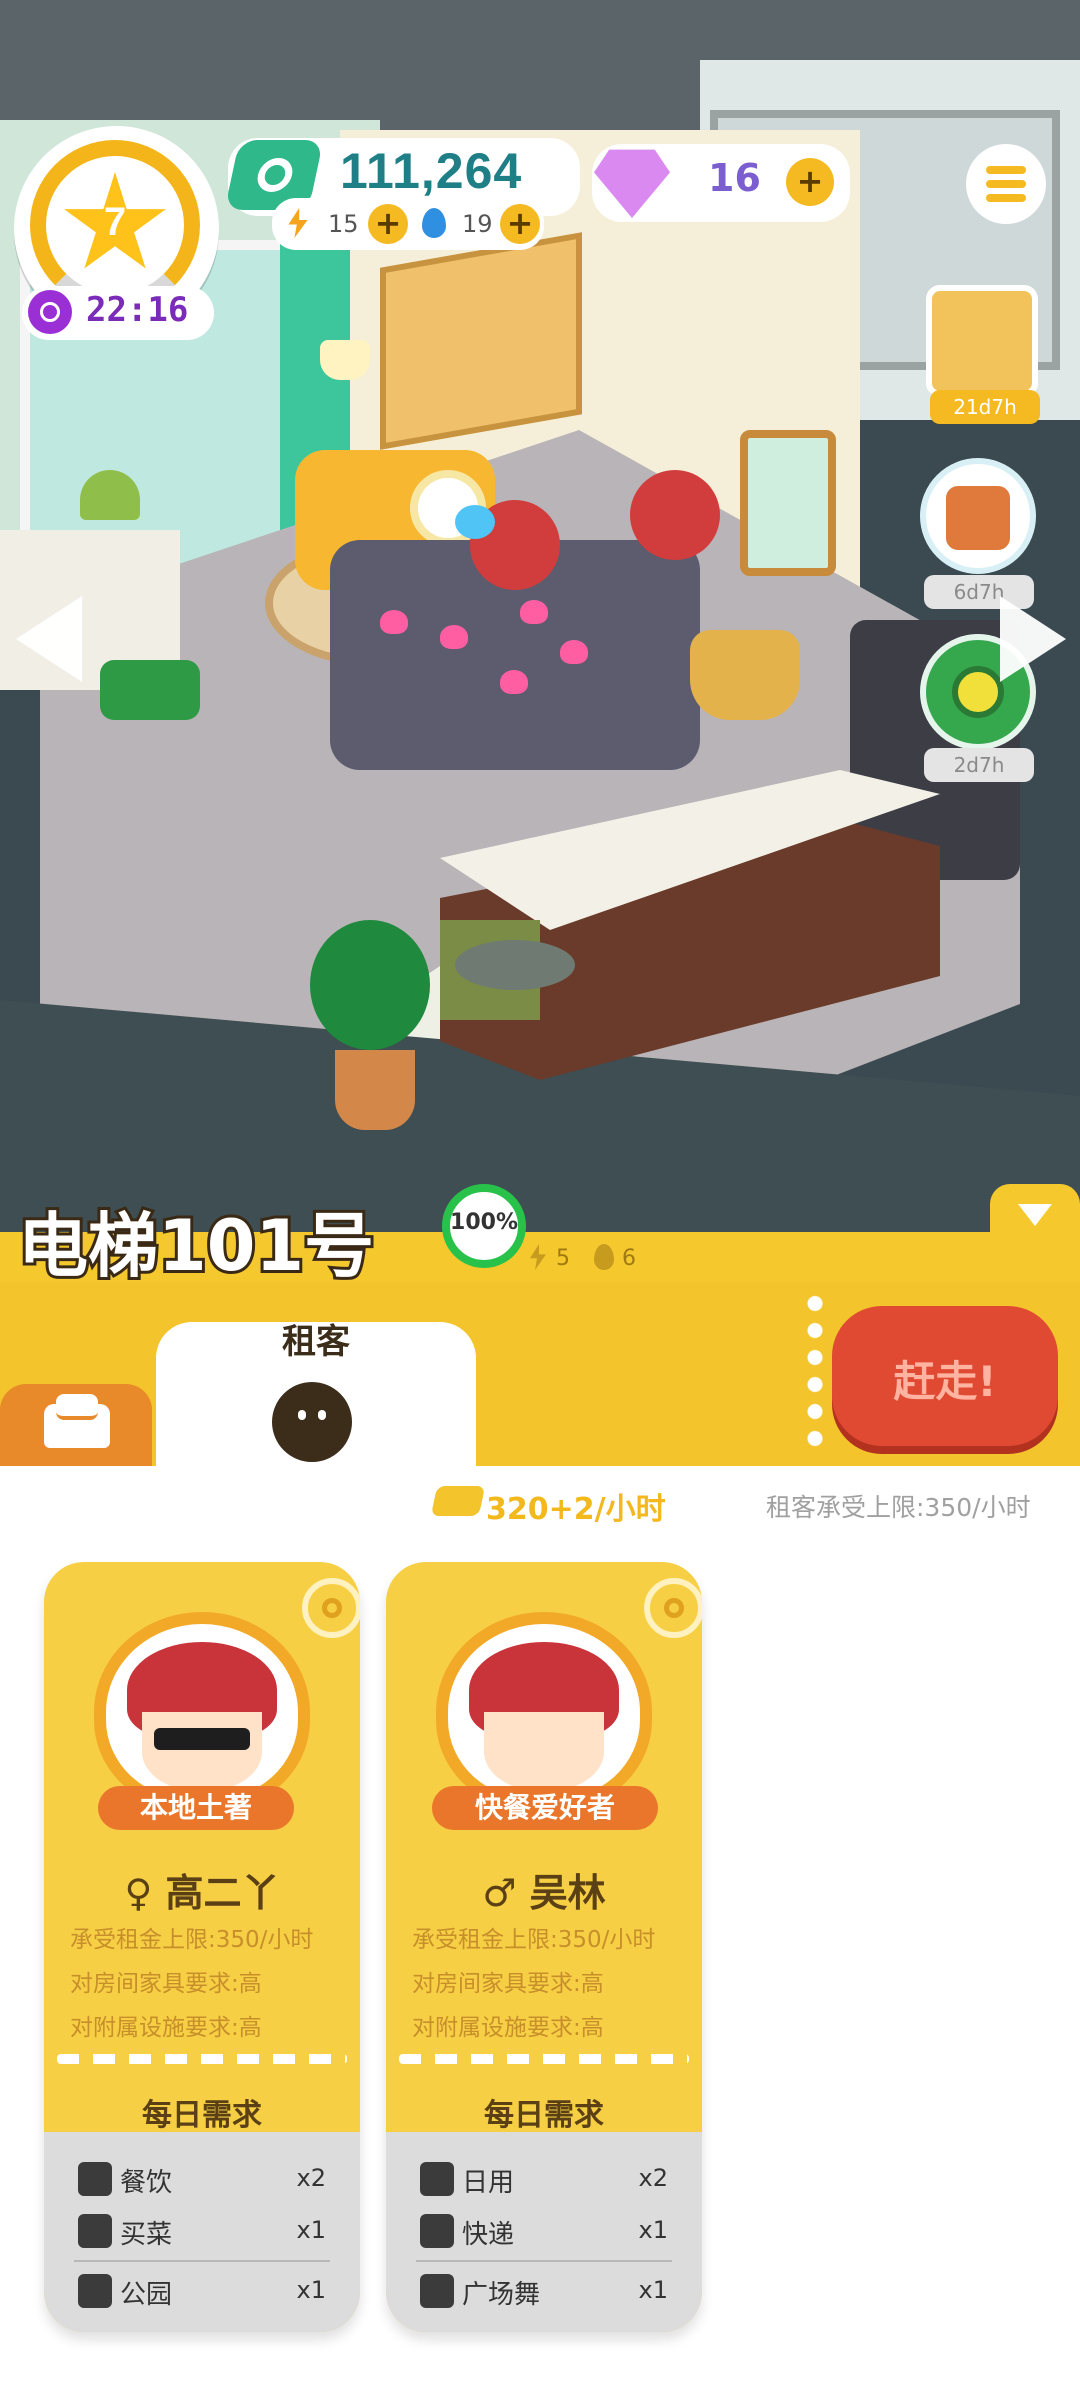 The width and height of the screenshot is (1080, 2400). Describe the element at coordinates (115, 222) in the screenshot. I see `level-number: 7` at that location.